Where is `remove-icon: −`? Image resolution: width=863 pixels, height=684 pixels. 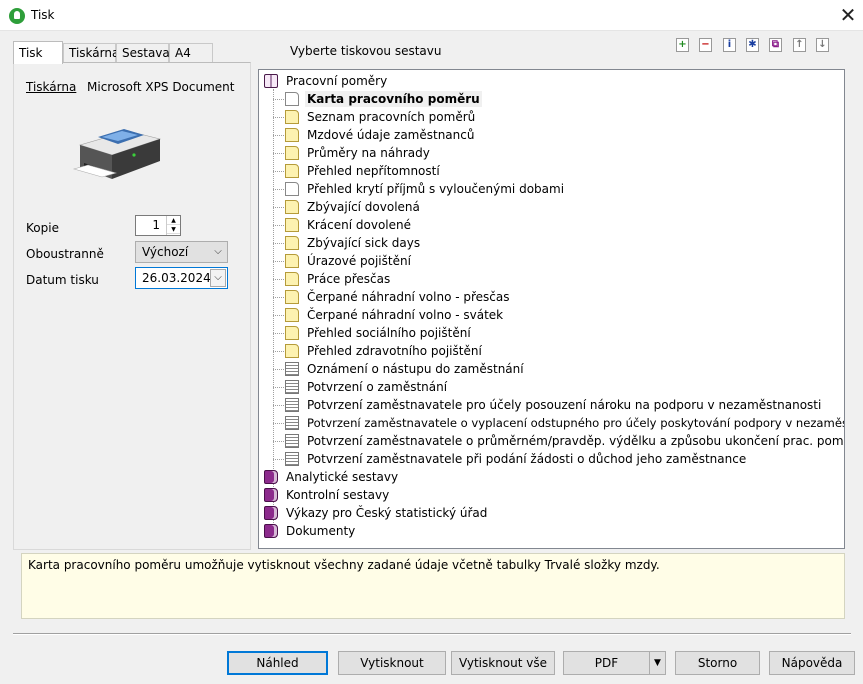
remove-icon: − is located at coordinates (705, 45).